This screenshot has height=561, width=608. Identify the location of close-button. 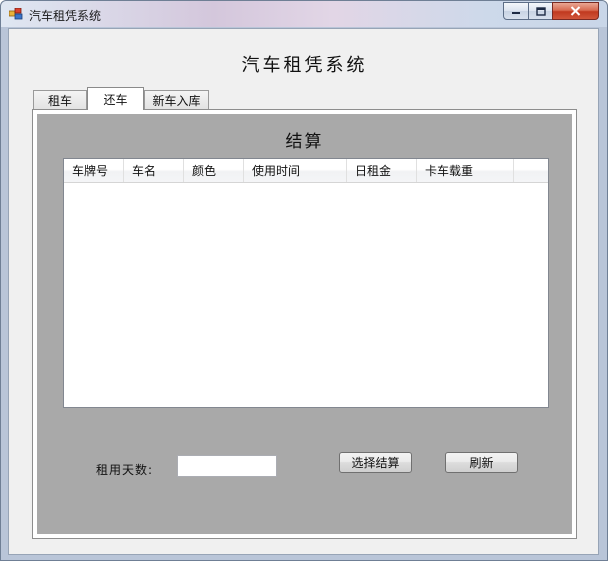
(575, 11).